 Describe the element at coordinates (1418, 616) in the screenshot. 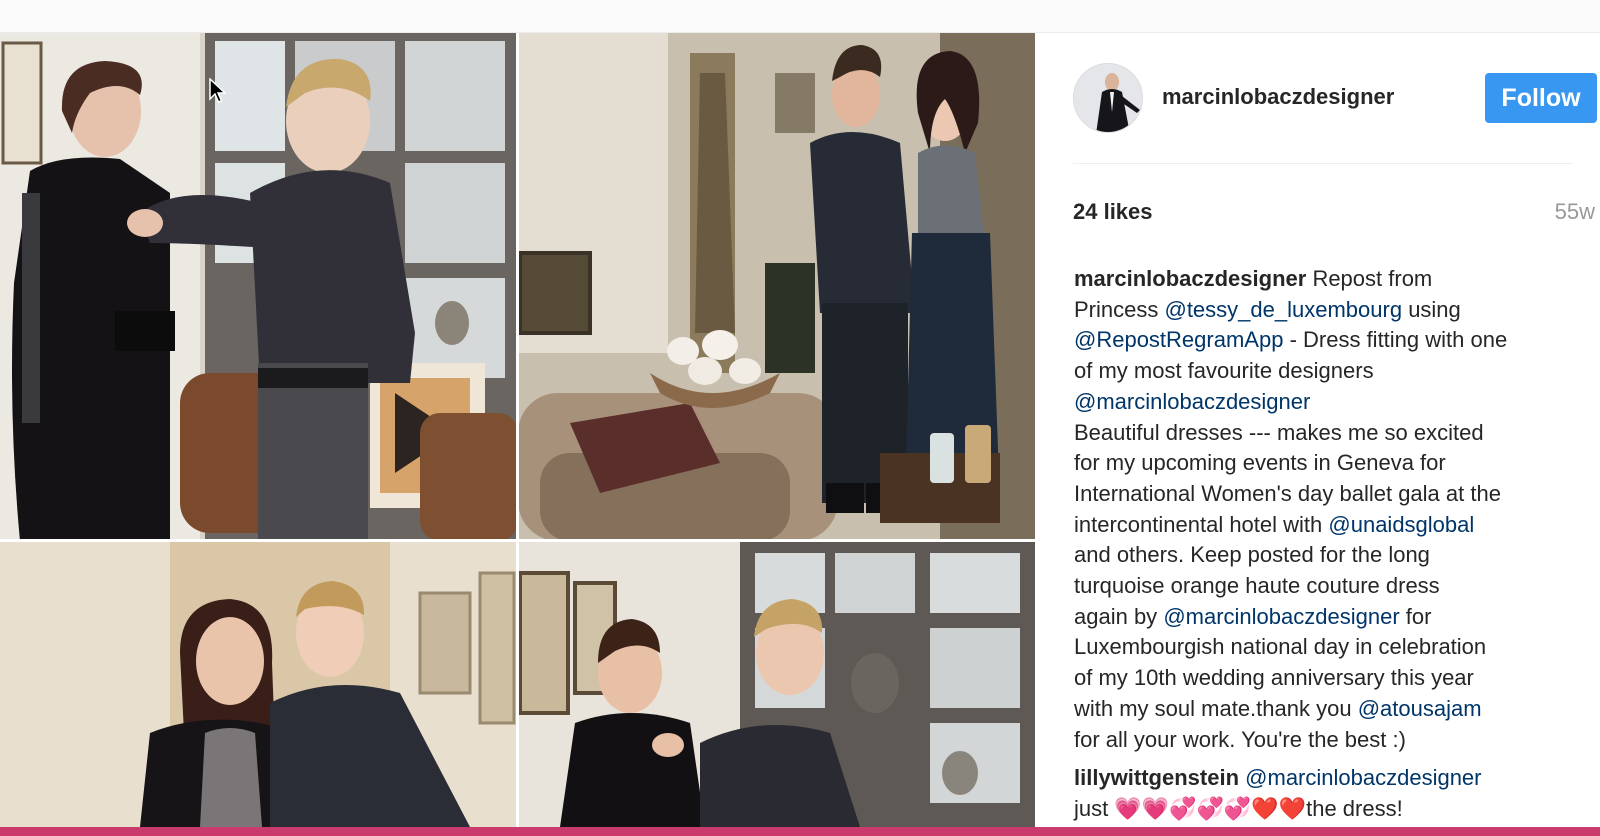

I see `comment-text: for` at that location.